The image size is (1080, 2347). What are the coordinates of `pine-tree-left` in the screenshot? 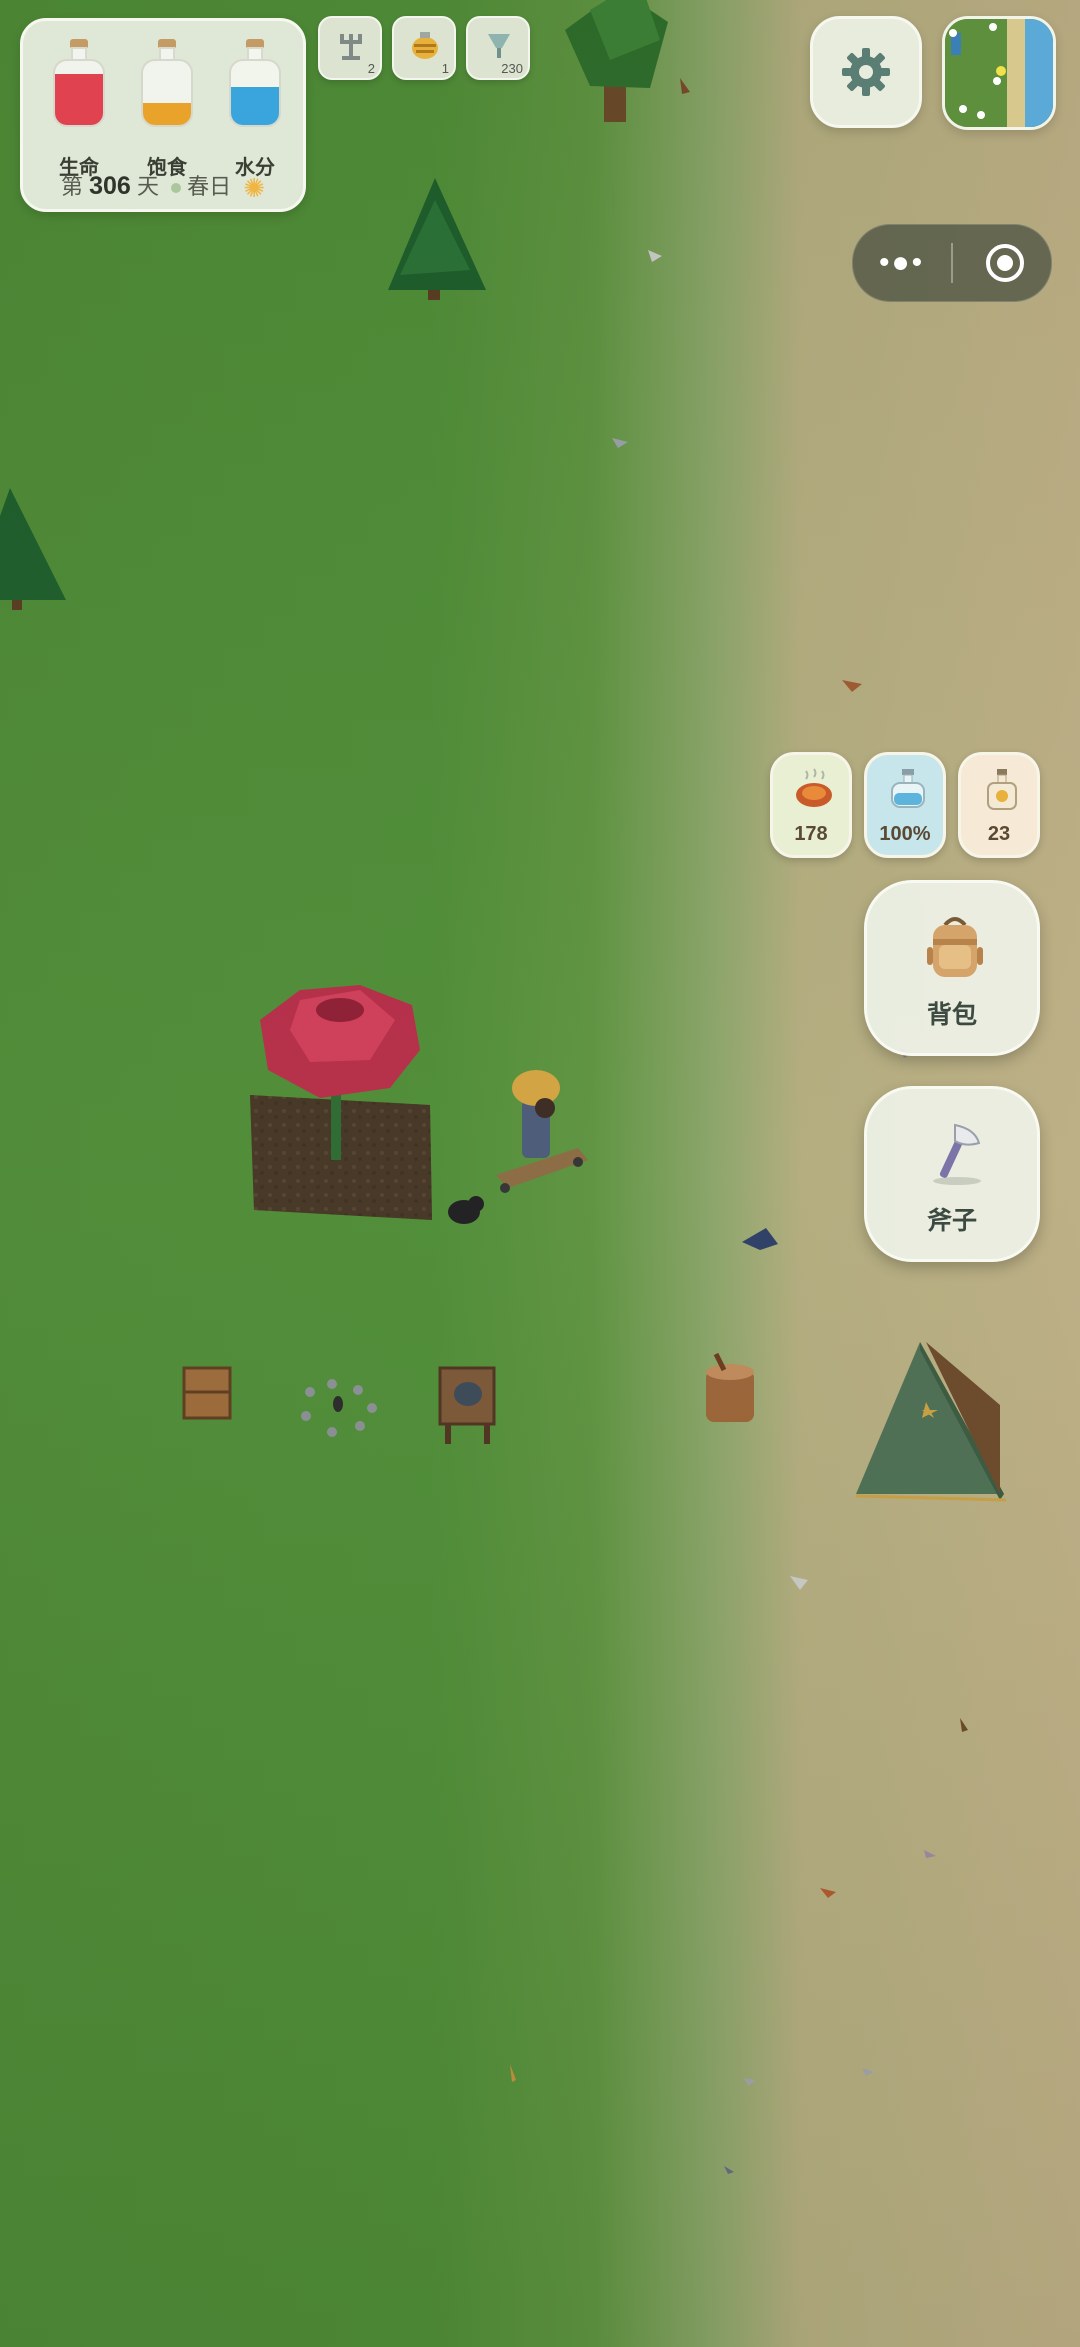 It's located at (33, 549).